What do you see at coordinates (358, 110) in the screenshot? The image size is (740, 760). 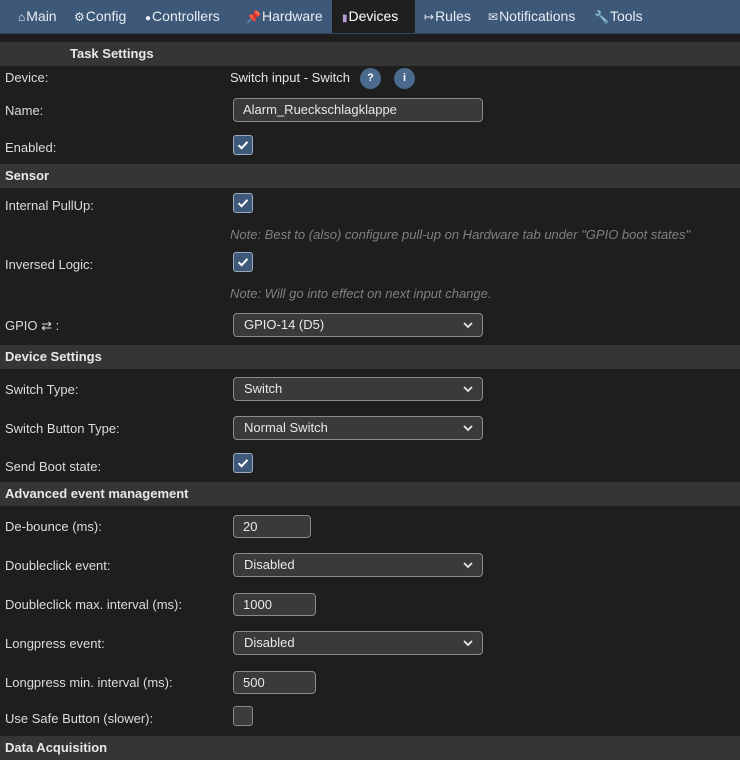 I see `name-input: Alarm_Rueckschlagklappe` at bounding box center [358, 110].